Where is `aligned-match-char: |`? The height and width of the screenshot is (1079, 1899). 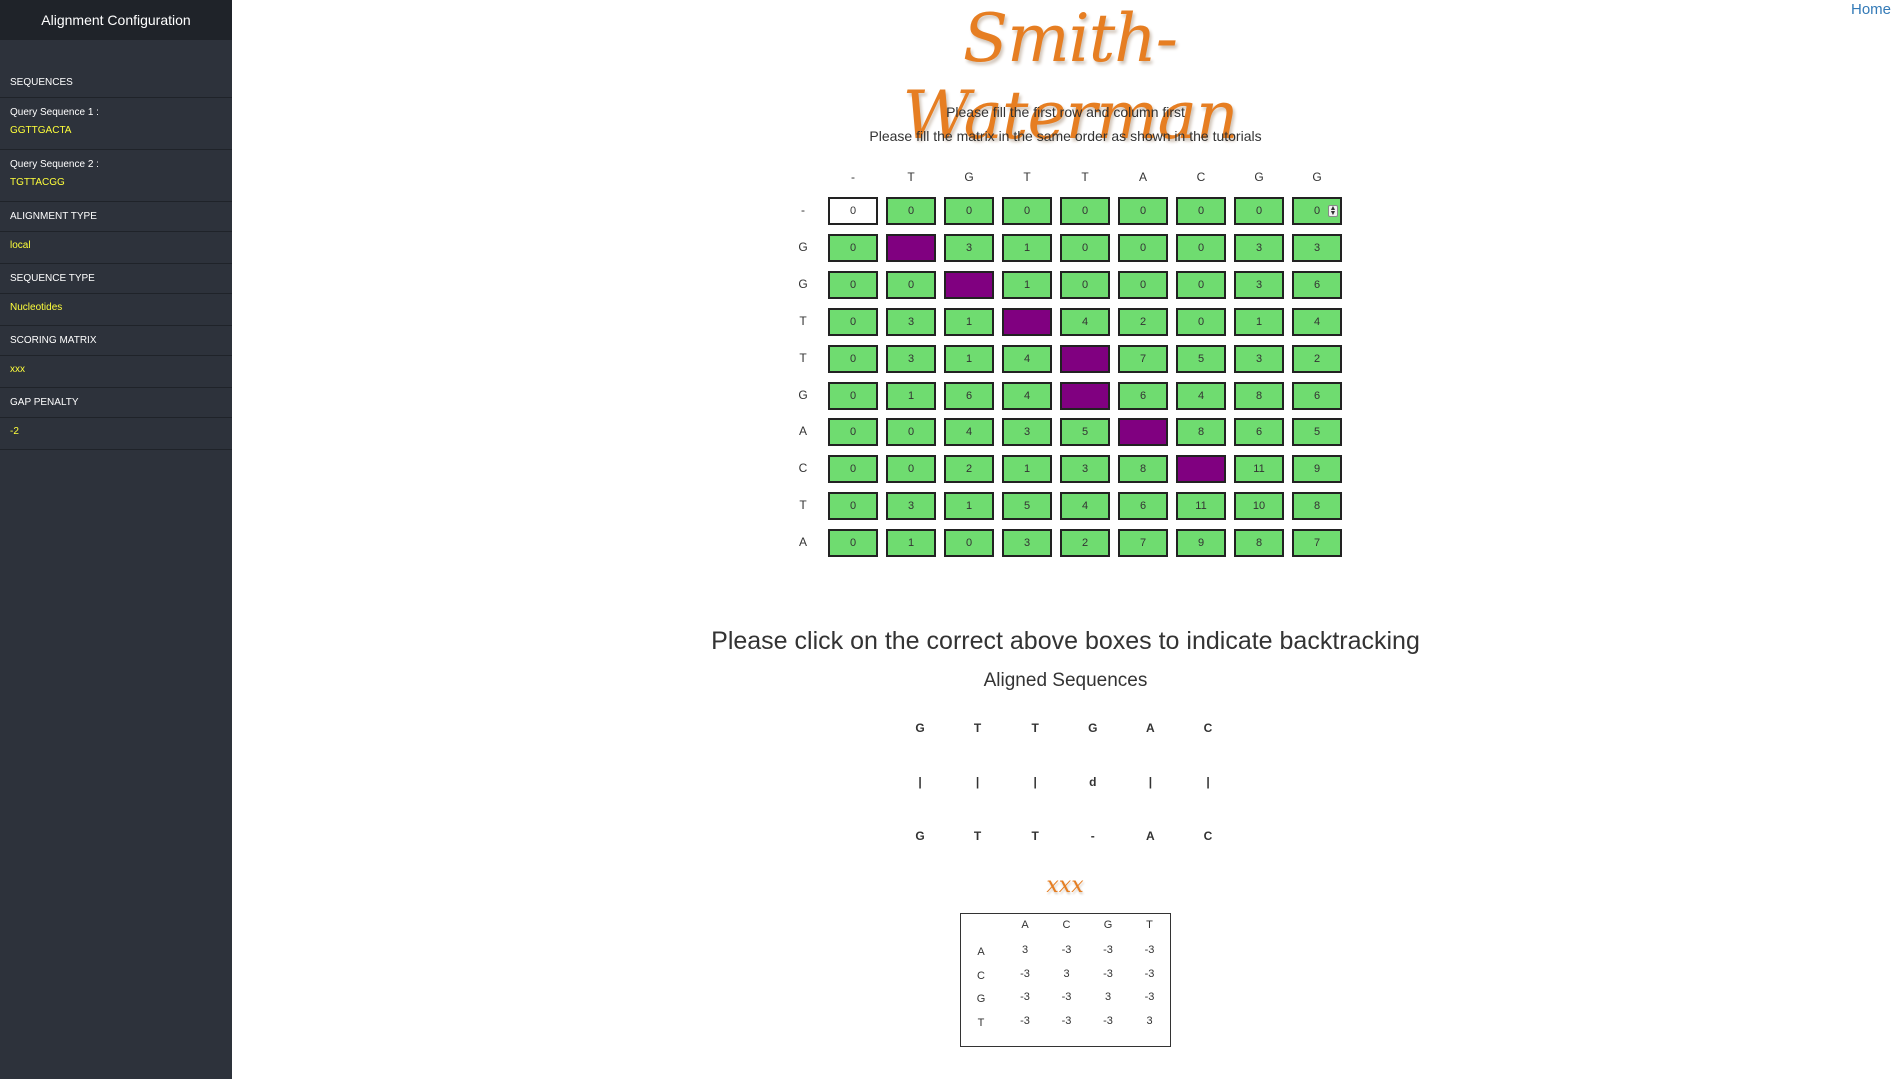 aligned-match-char: | is located at coordinates (977, 782).